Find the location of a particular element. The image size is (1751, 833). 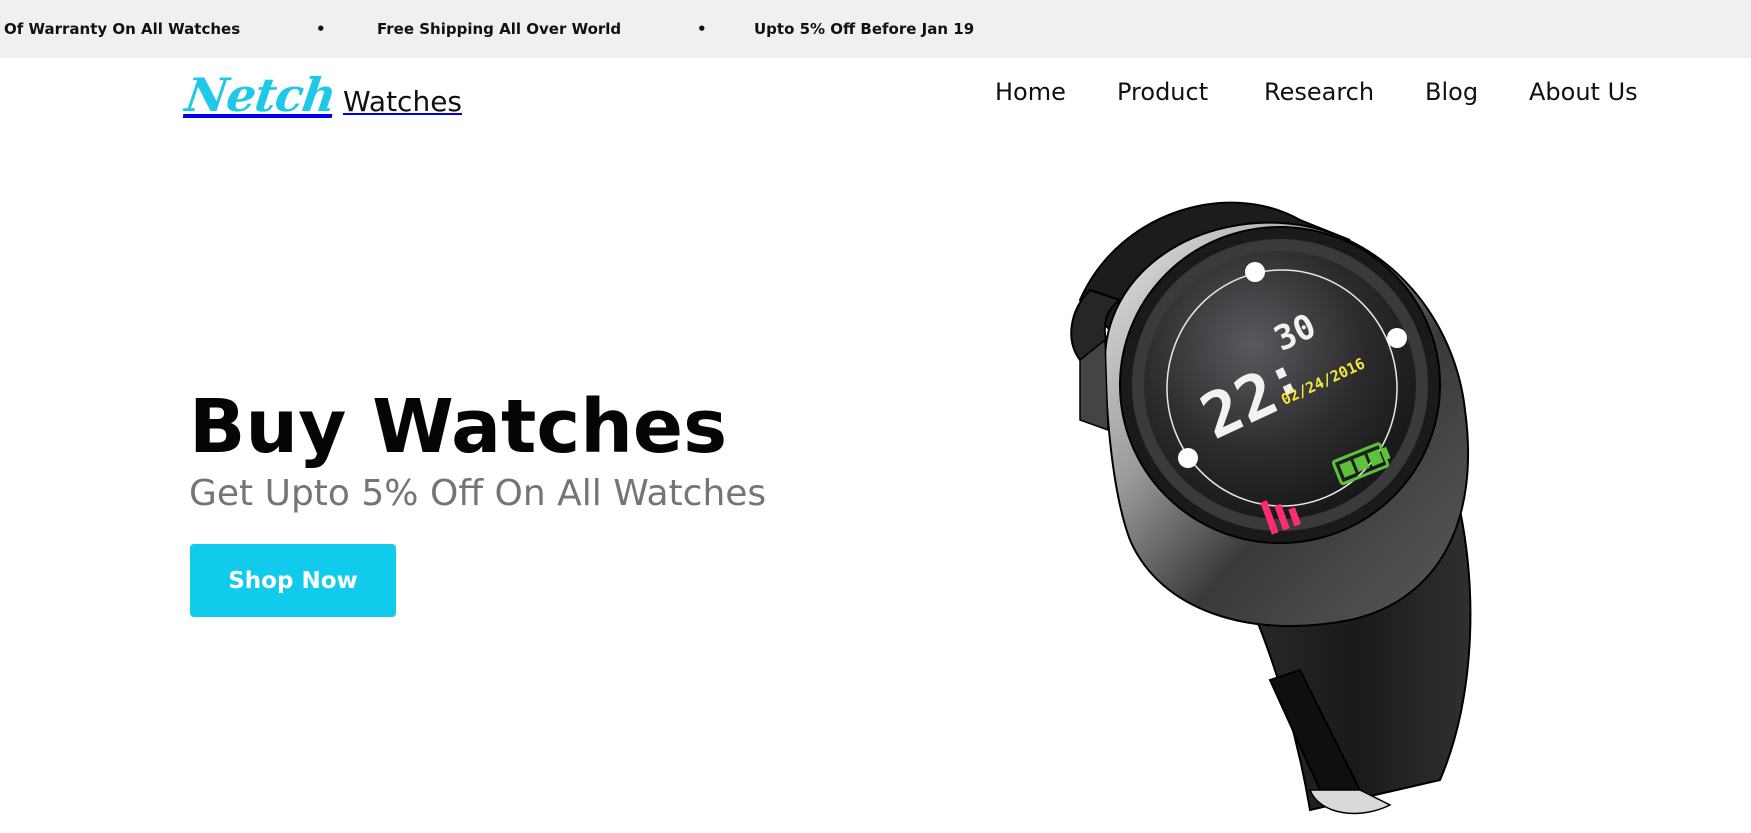

announcement-shipping: Free Shipping All Over World is located at coordinates (499, 29).